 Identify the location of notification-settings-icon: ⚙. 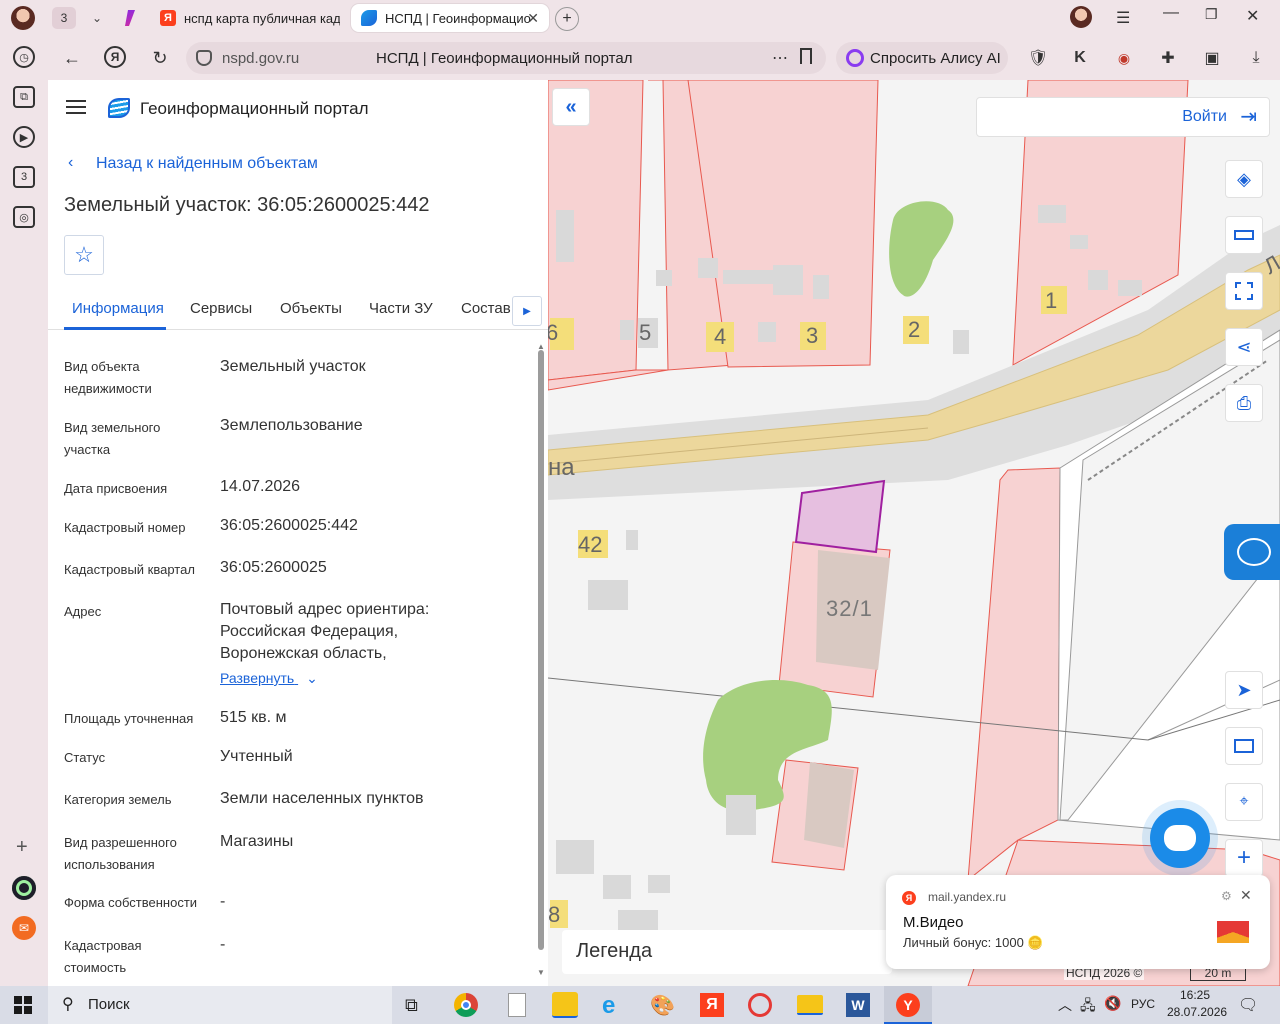
(1226, 896).